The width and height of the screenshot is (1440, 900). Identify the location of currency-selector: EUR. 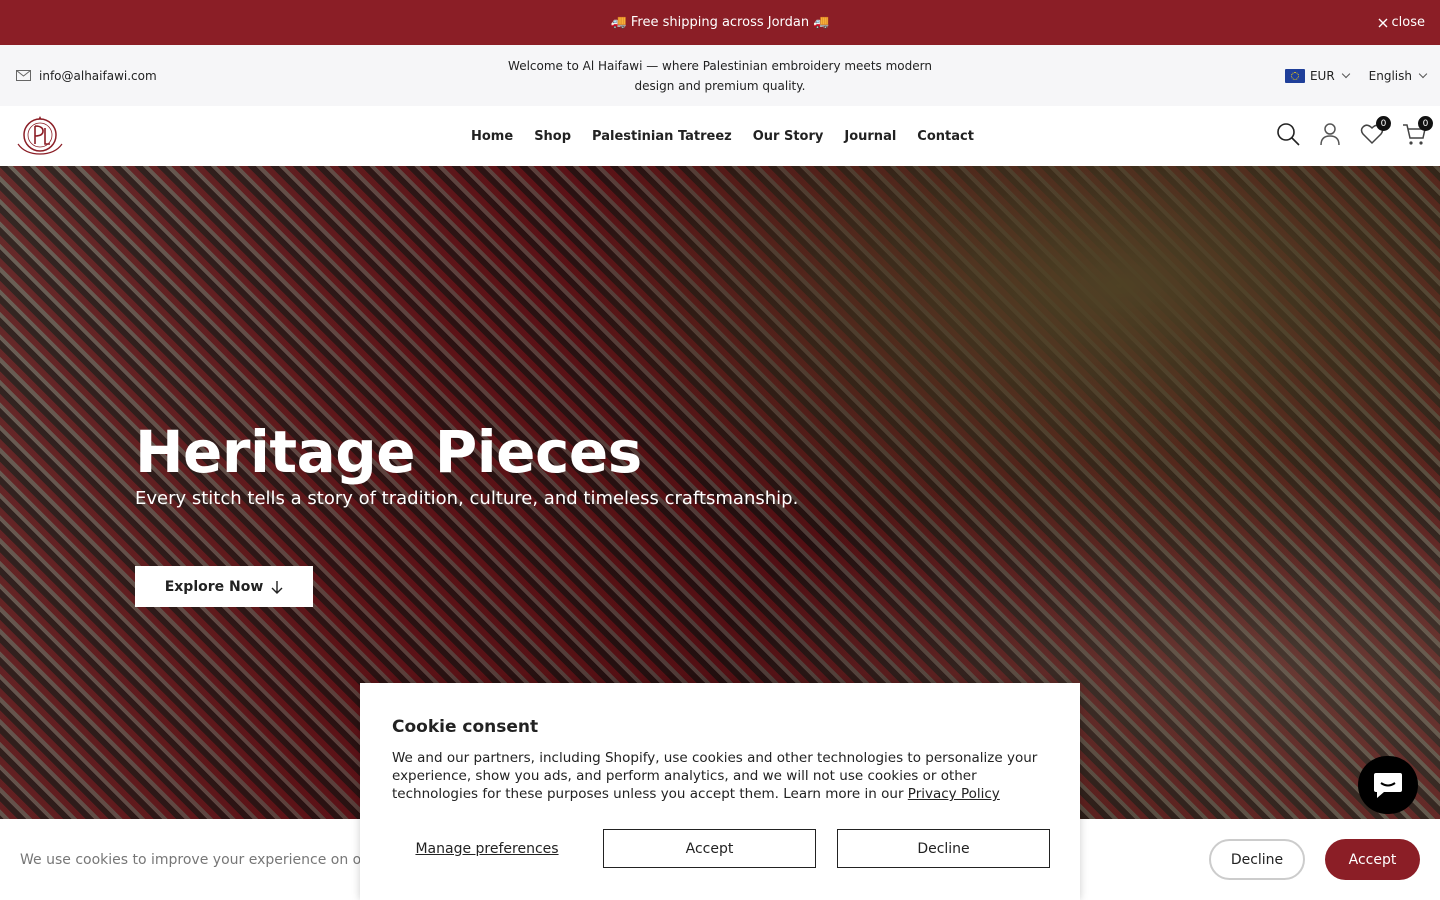
(1317, 75).